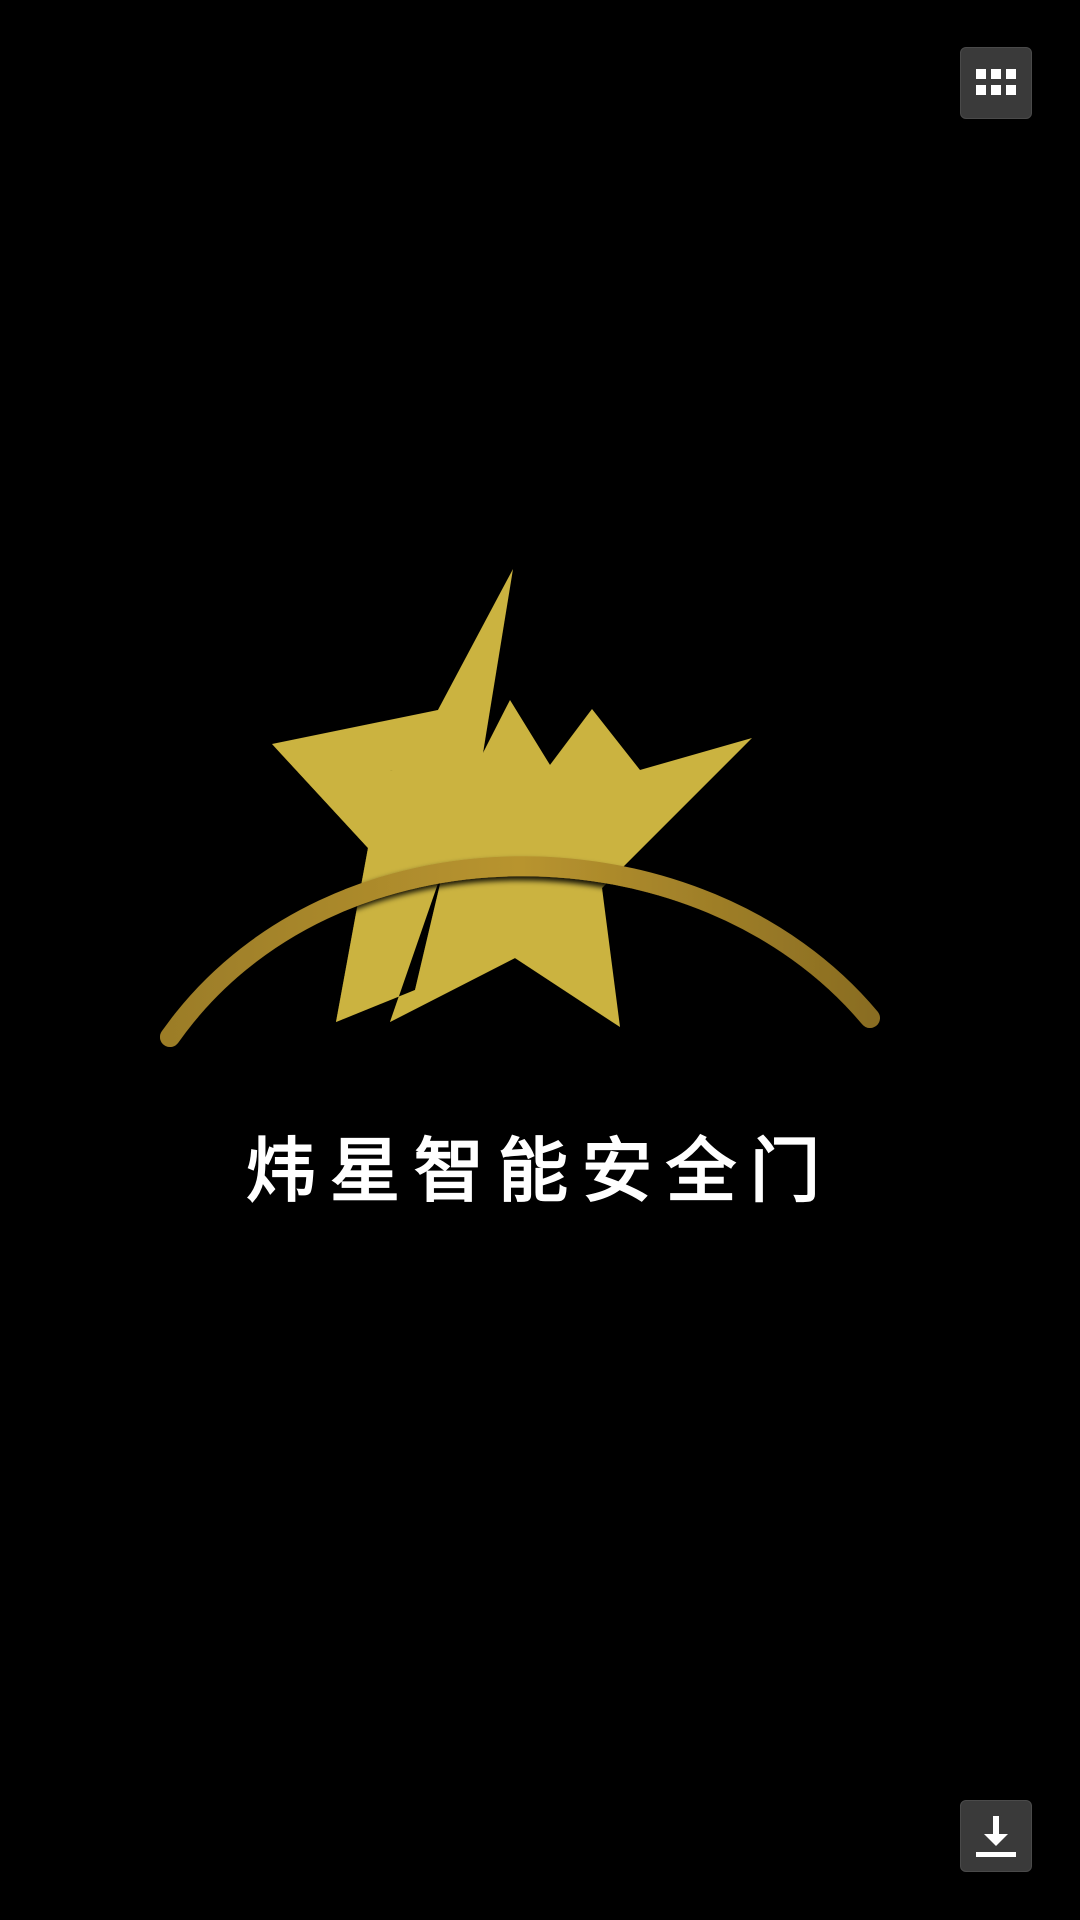 This screenshot has width=1080, height=1920. I want to click on download-icon, so click(996, 1836).